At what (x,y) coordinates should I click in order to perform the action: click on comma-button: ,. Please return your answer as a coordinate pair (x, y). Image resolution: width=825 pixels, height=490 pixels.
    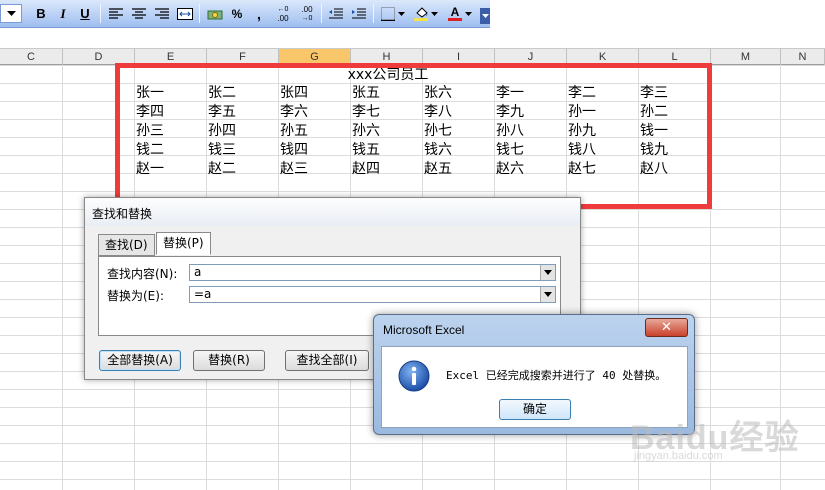
    Looking at the image, I should click on (259, 13).